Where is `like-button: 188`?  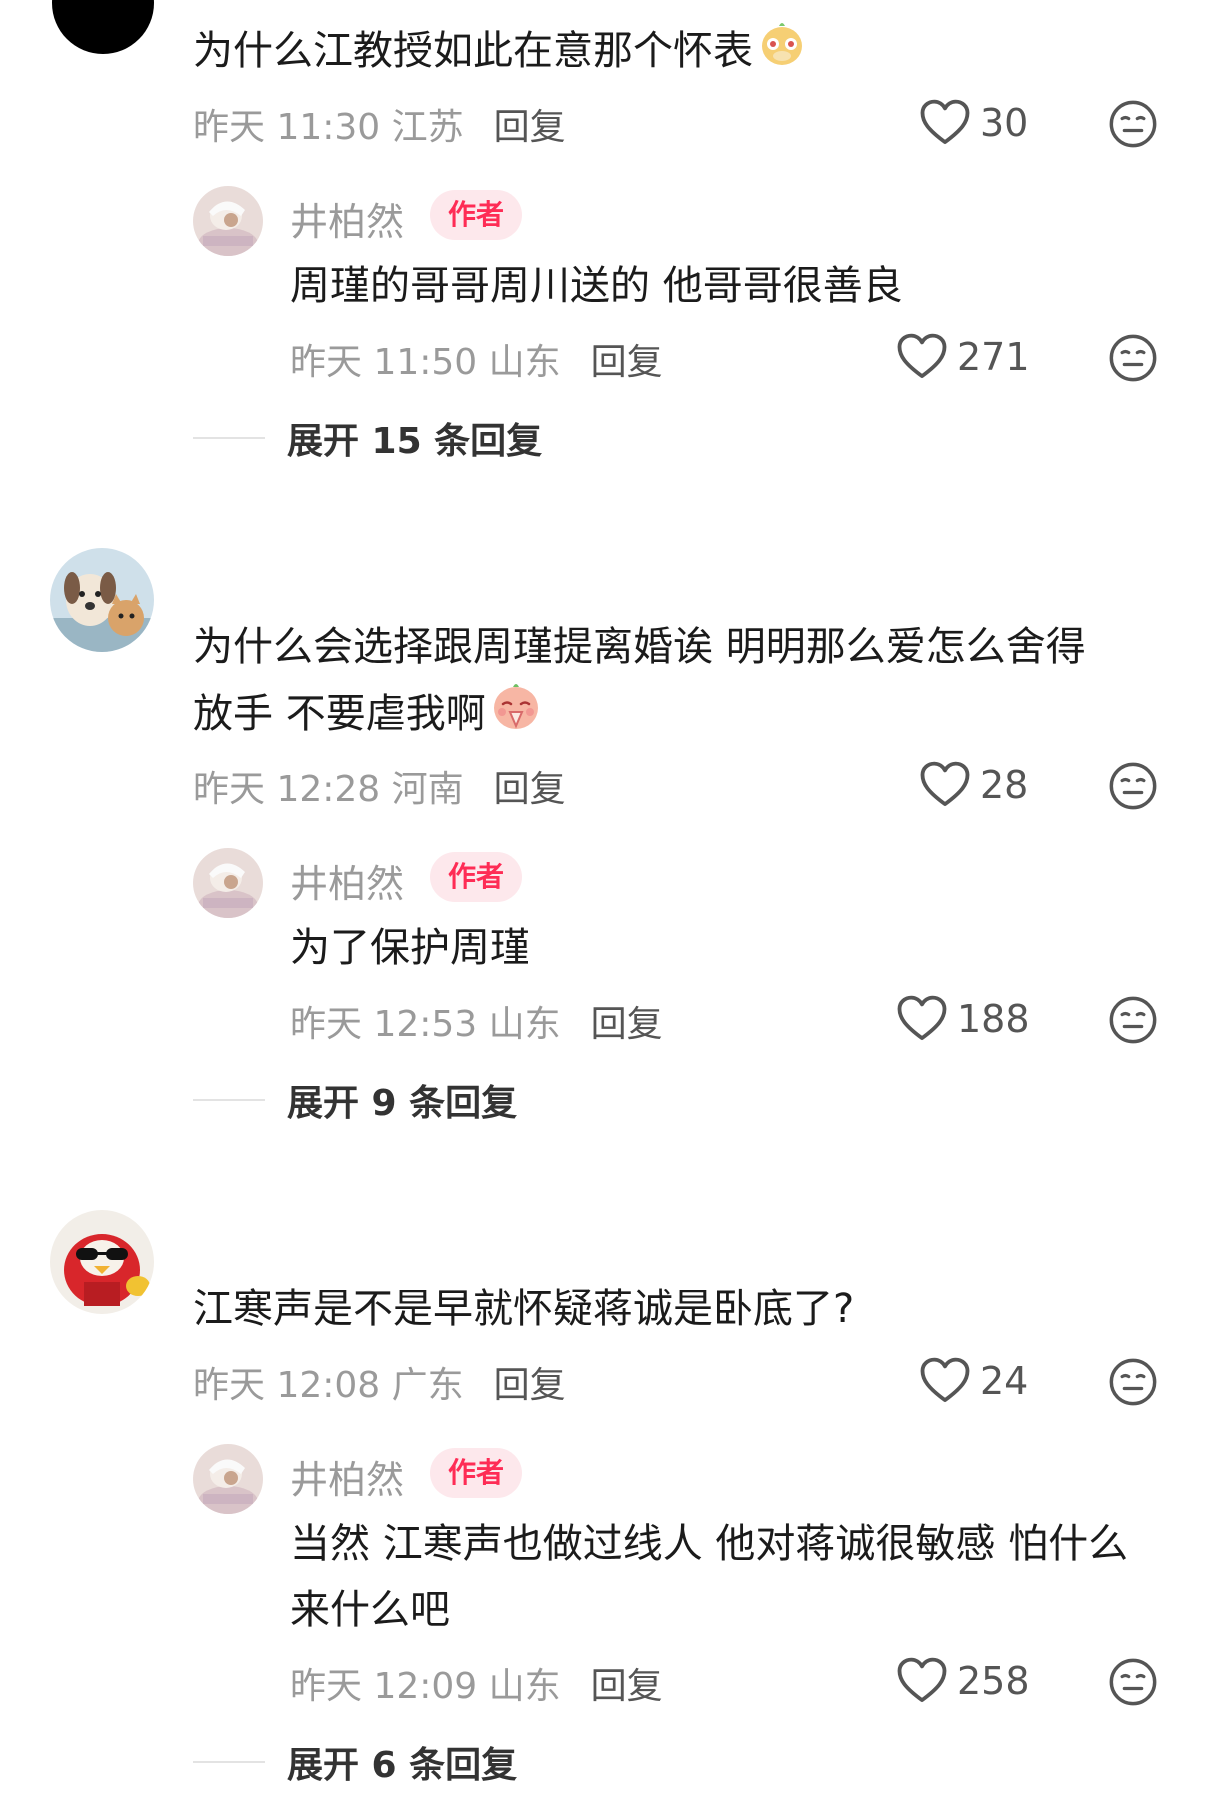 like-button: 188 is located at coordinates (962, 1019).